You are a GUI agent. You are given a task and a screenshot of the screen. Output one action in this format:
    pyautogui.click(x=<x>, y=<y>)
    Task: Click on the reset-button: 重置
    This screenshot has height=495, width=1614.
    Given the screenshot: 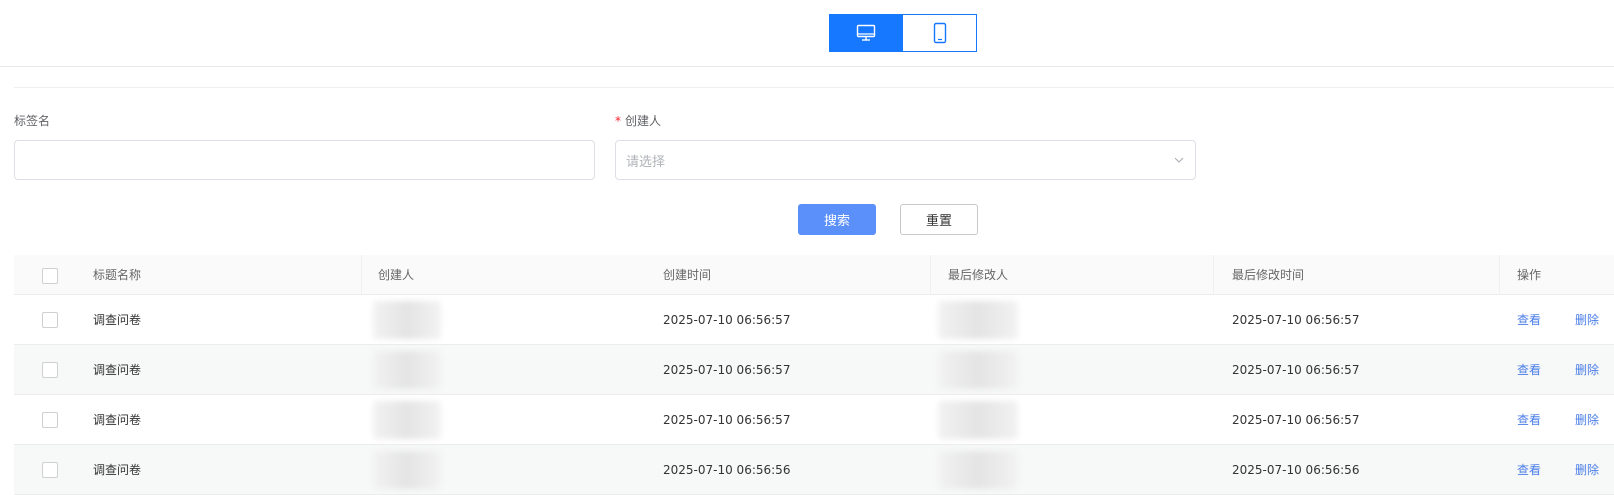 What is the action you would take?
    pyautogui.click(x=939, y=219)
    